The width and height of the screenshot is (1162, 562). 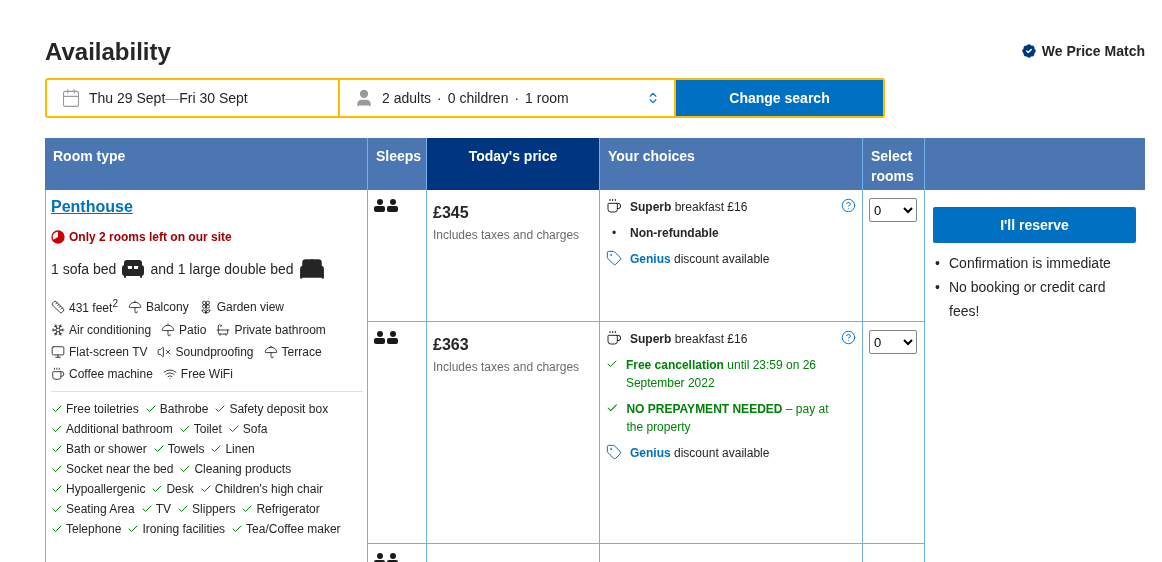 I want to click on flower-icon, so click(x=205, y=306).